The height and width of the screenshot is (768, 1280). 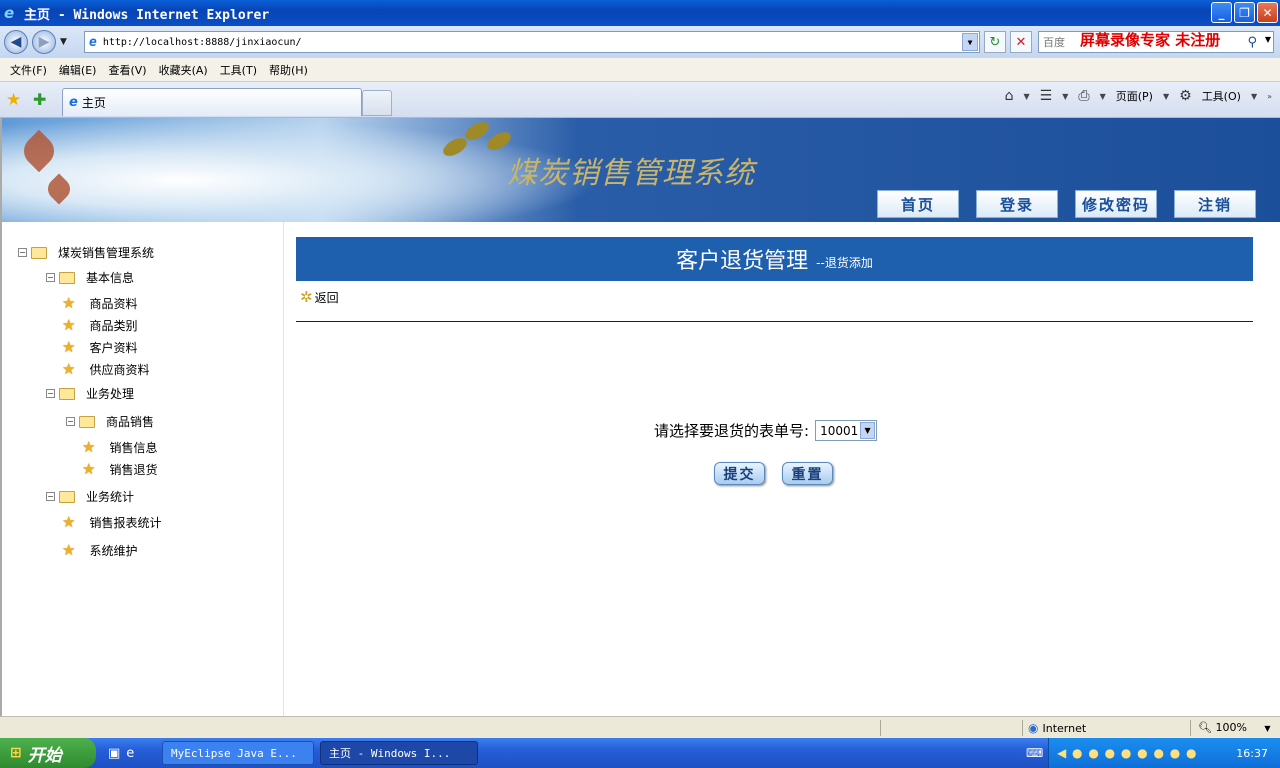 I want to click on back-nav-button: ◀, so click(x=16, y=42).